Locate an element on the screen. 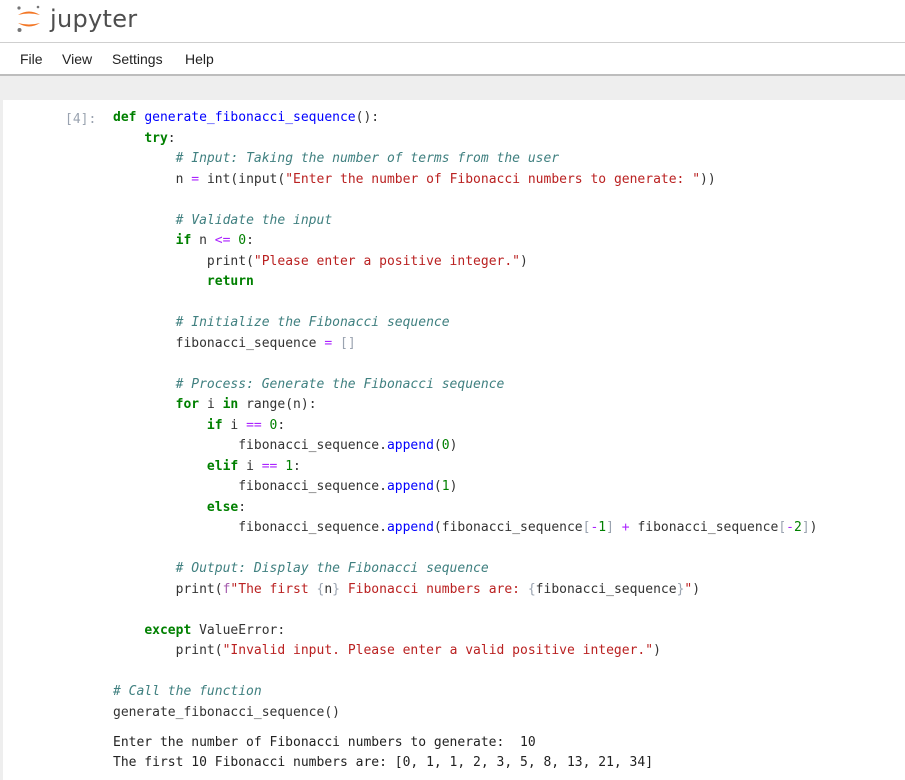 This screenshot has height=780, width=905. menu-view: View is located at coordinates (77, 59).